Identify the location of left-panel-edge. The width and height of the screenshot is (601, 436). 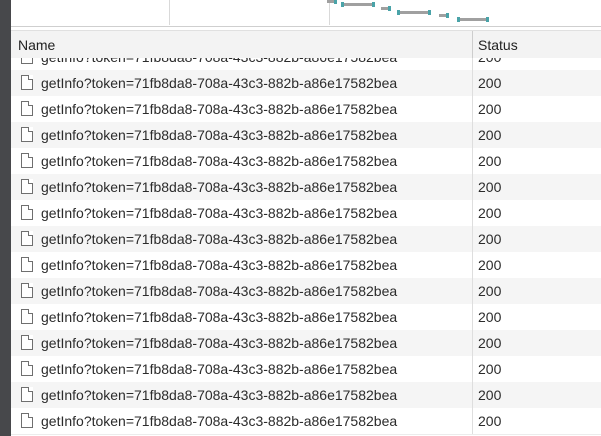
(5, 218).